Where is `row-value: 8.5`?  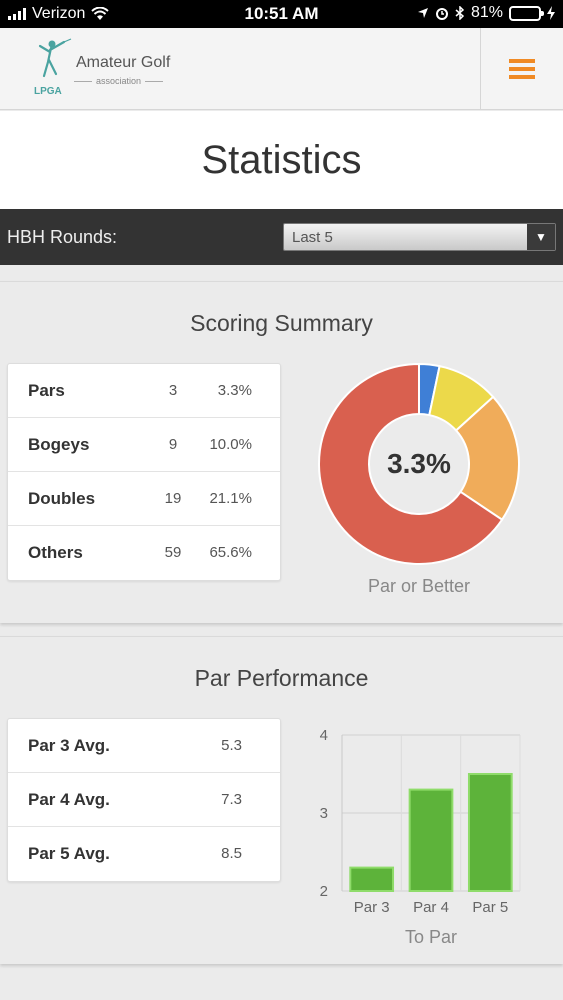
row-value: 8.5 is located at coordinates (231, 853).